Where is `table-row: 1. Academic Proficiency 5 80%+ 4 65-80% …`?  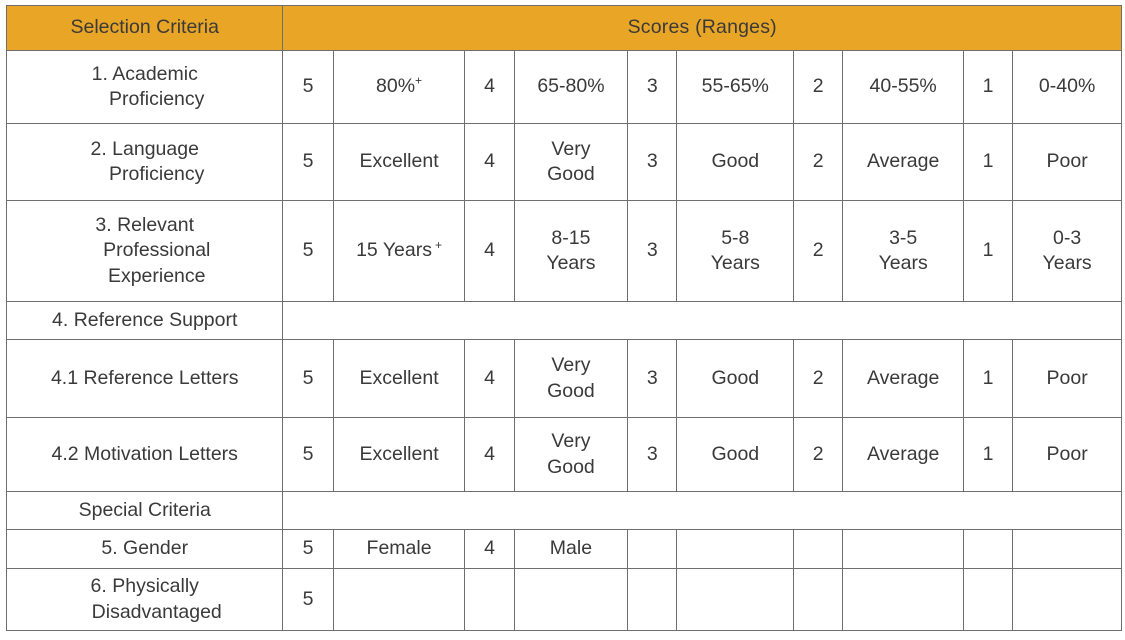 table-row: 1. Academic Proficiency 5 80%+ 4 65-80% … is located at coordinates (563, 87).